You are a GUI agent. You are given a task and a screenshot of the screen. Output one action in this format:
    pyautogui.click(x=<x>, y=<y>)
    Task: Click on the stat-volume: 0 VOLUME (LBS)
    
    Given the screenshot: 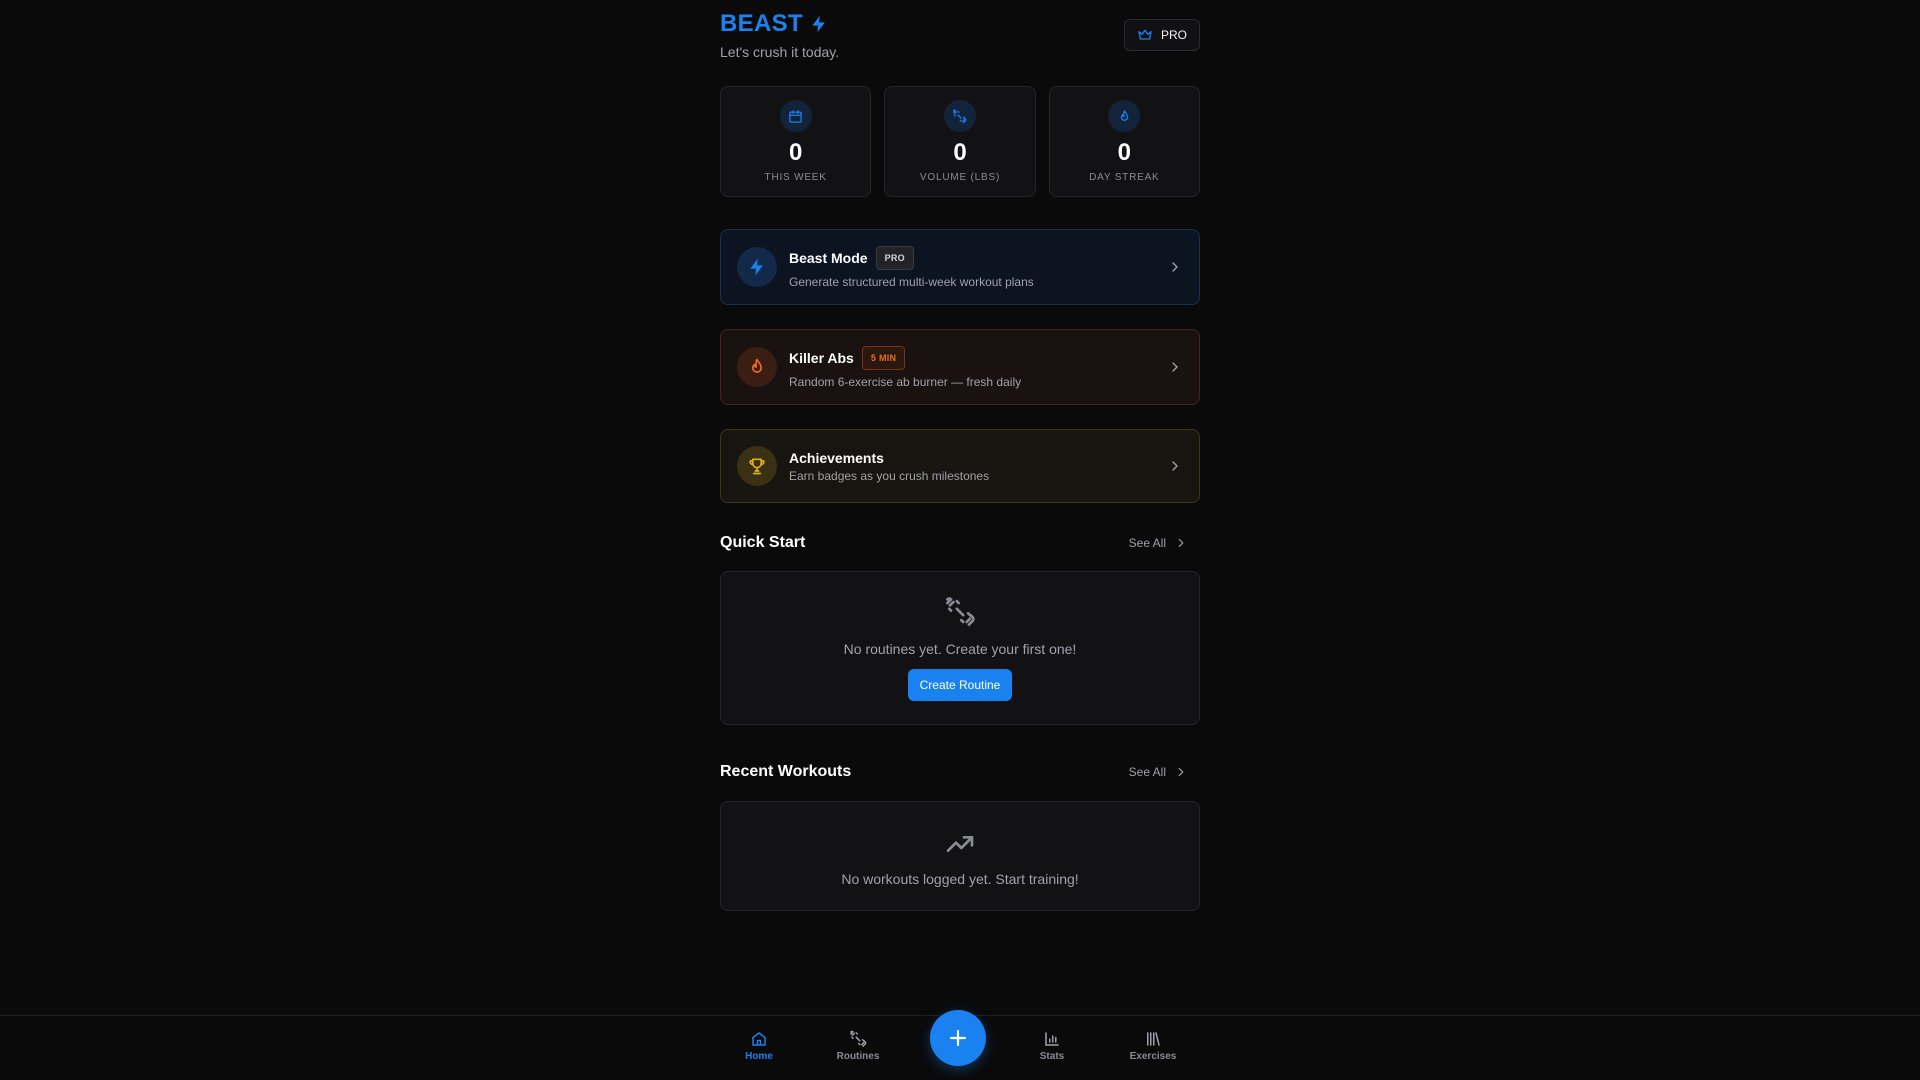 What is the action you would take?
    pyautogui.click(x=960, y=141)
    